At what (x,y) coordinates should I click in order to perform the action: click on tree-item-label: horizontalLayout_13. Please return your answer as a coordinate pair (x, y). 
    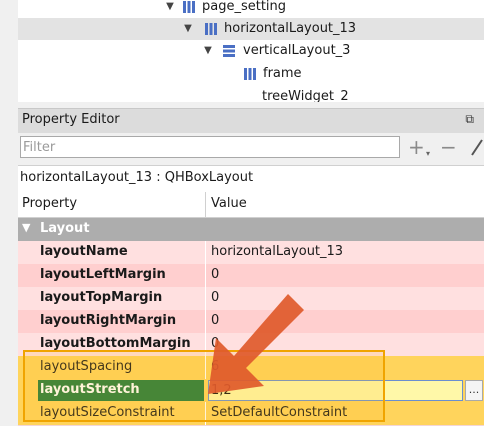
    Looking at the image, I should click on (290, 28).